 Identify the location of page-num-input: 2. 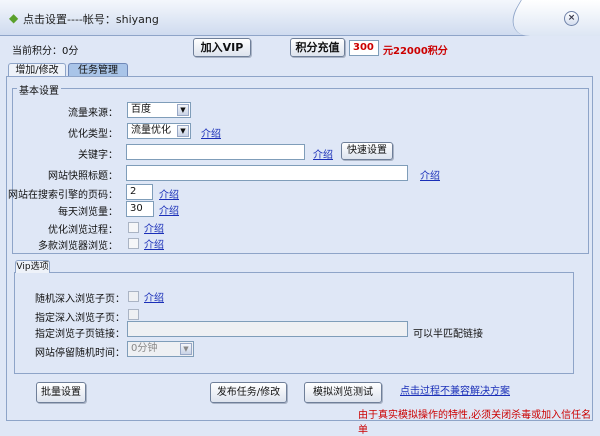
(139, 192).